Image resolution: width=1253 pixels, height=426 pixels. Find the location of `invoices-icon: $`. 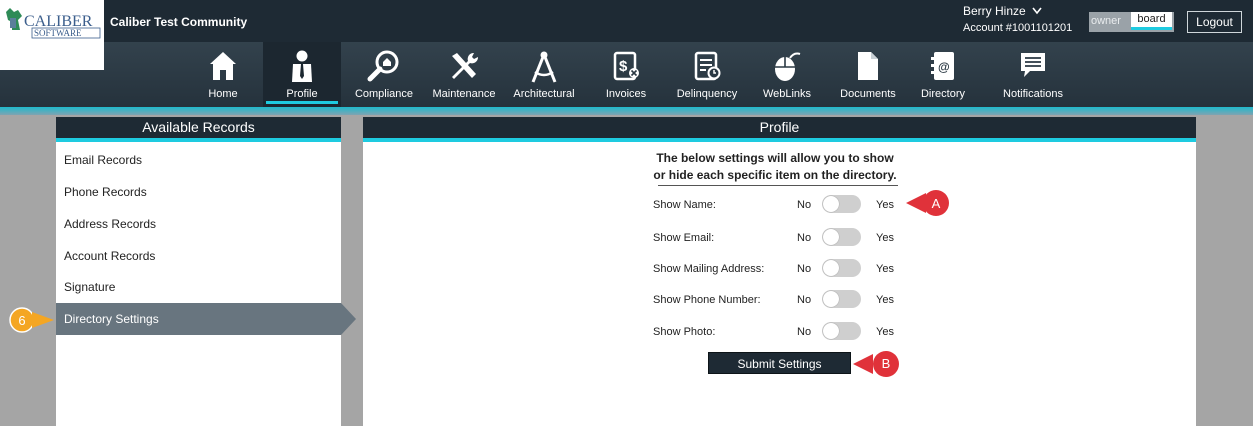

invoices-icon: $ is located at coordinates (626, 66).